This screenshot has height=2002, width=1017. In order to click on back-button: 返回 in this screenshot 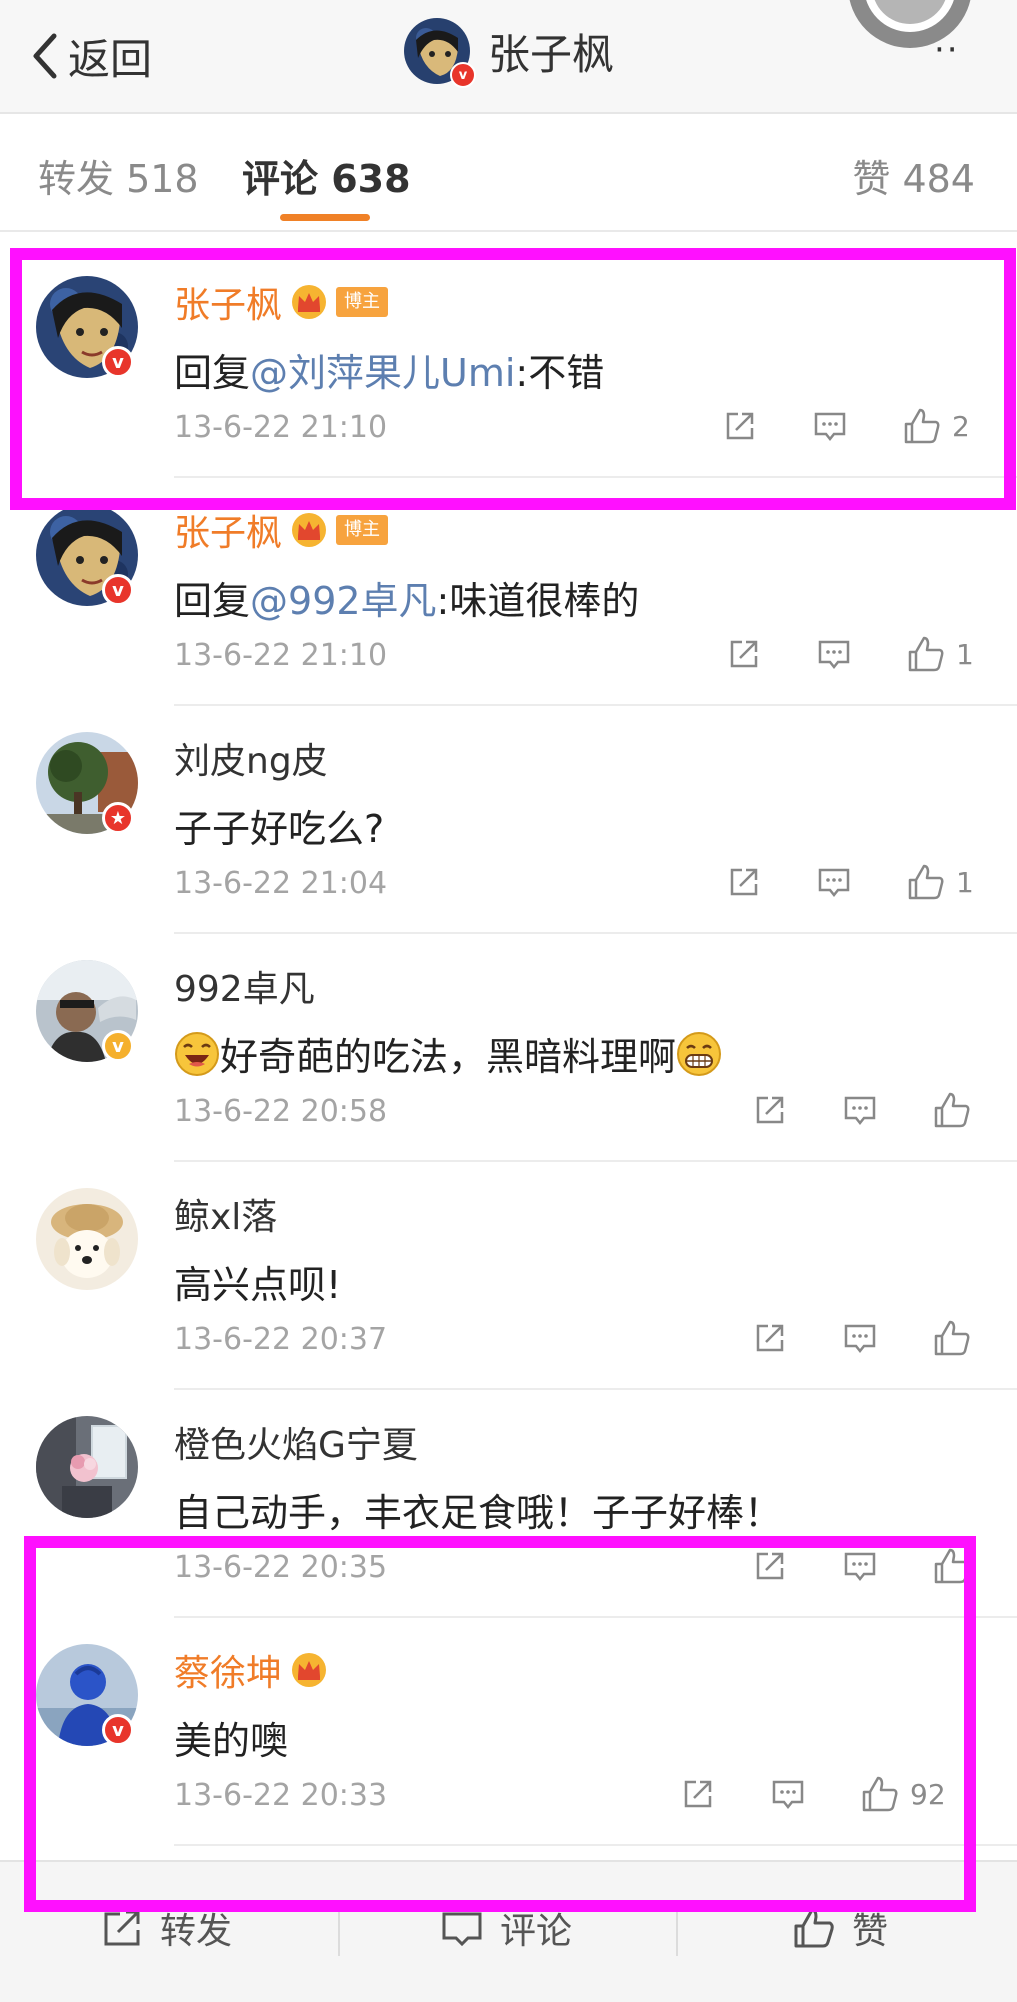, I will do `click(90, 56)`.